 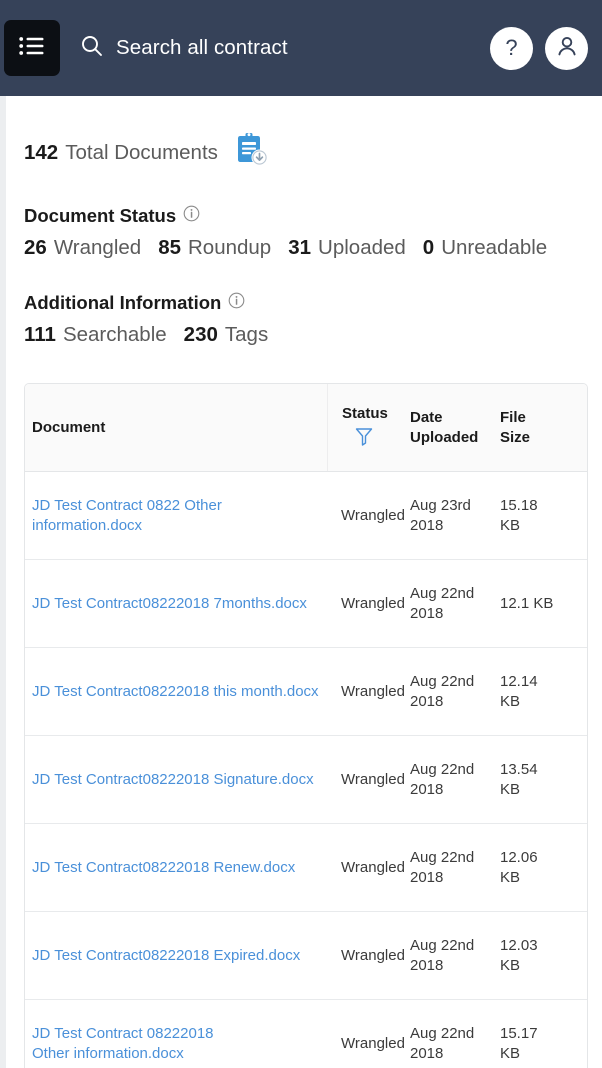 I want to click on status-stat-uploaded: 31 Uploaded, so click(x=347, y=248).